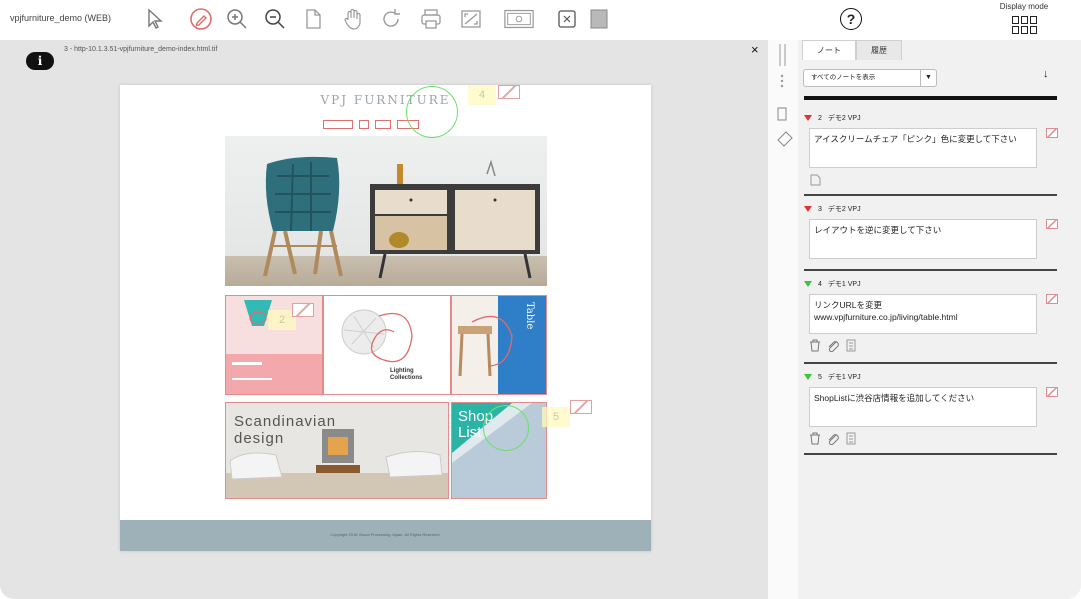  Describe the element at coordinates (285, 430) in the screenshot. I see `scandinavian-label: Scandinavian design` at that location.